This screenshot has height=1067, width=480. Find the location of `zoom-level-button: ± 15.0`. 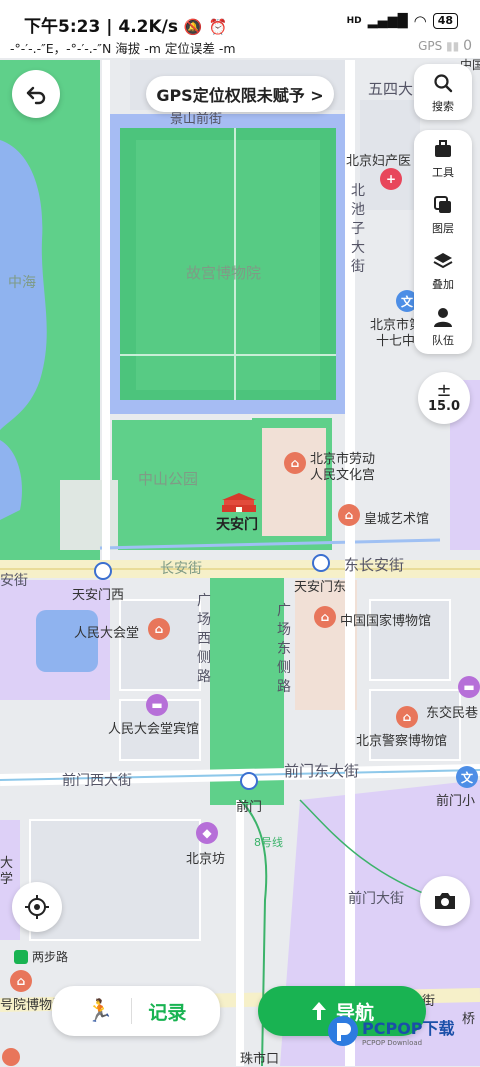

zoom-level-button: ± 15.0 is located at coordinates (444, 398).